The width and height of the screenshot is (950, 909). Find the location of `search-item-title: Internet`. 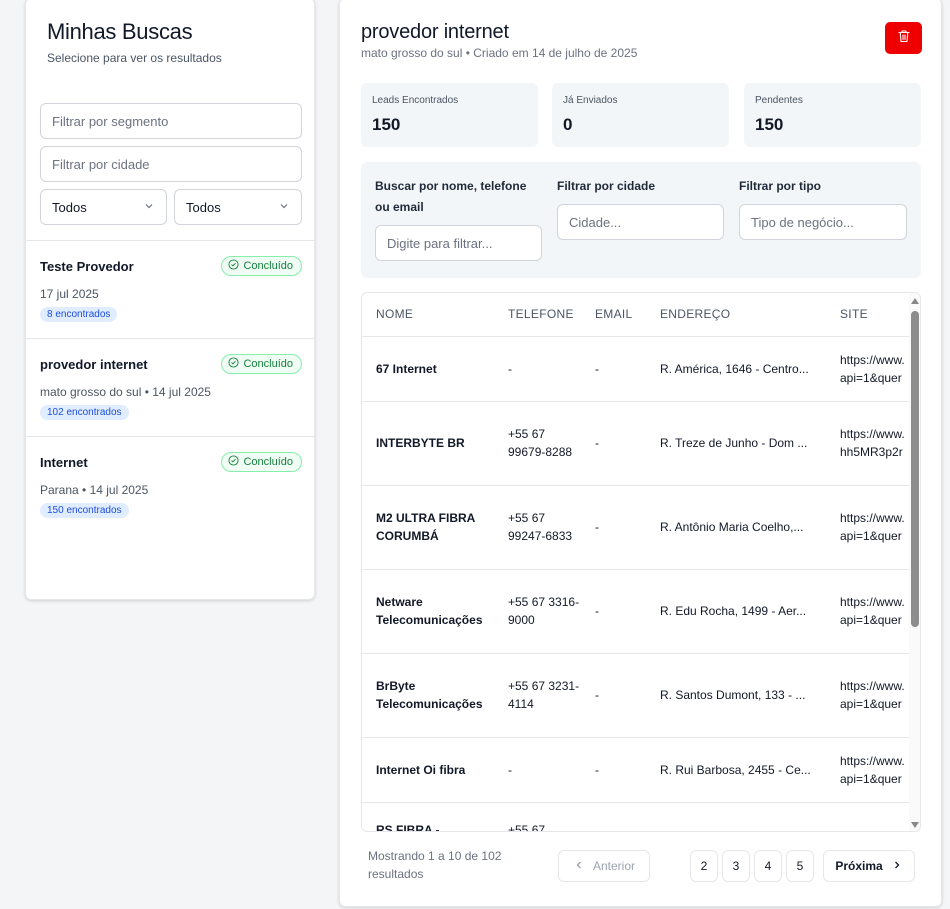

search-item-title: Internet is located at coordinates (64, 462).